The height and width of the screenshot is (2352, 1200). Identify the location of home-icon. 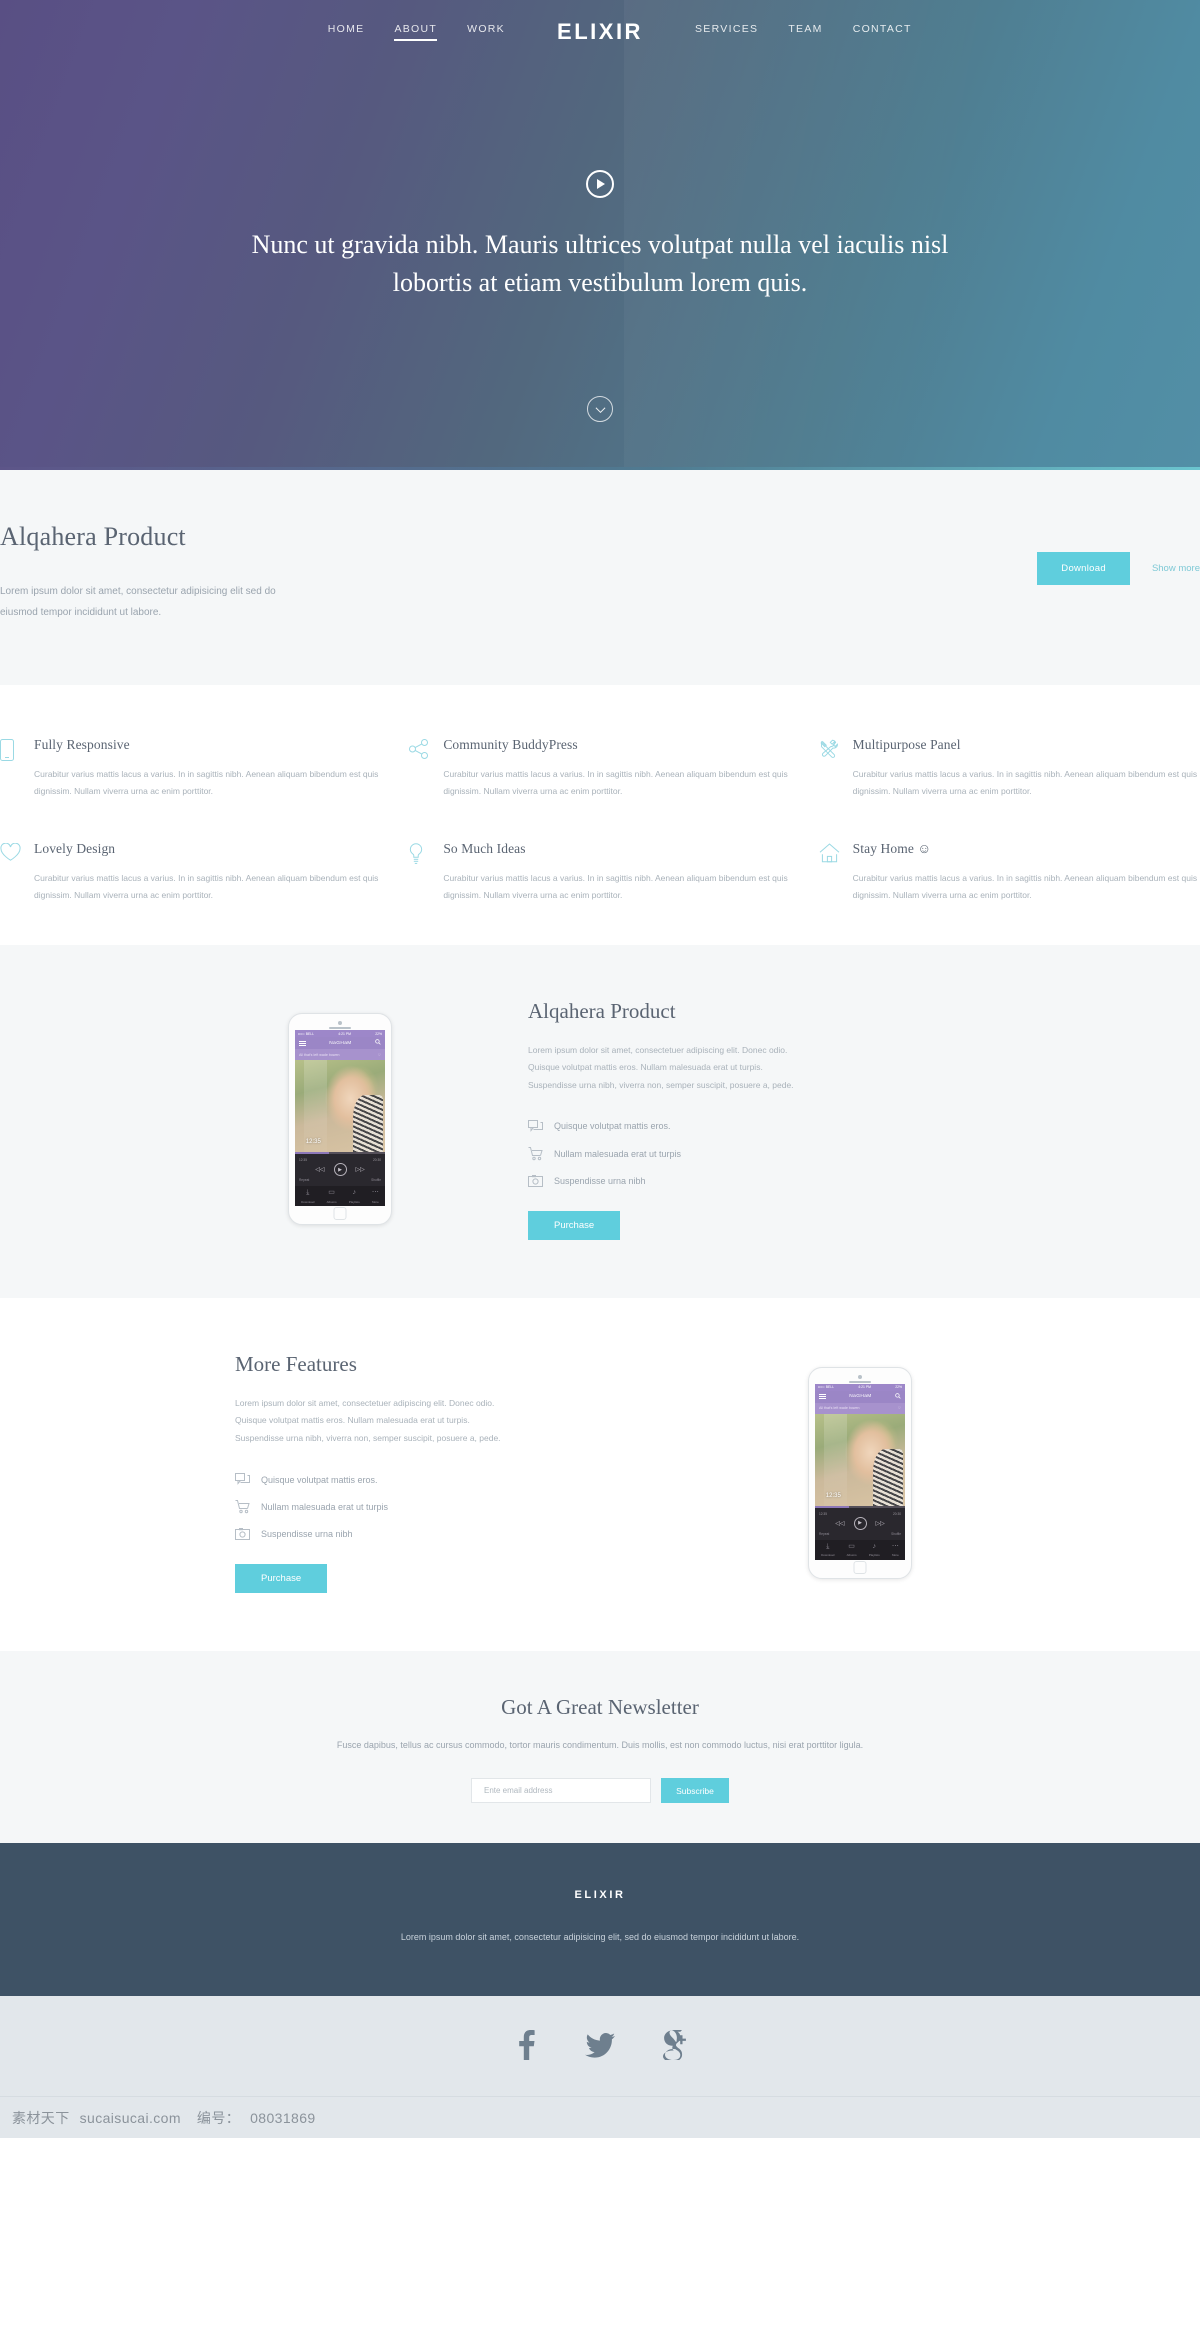
(830, 873).